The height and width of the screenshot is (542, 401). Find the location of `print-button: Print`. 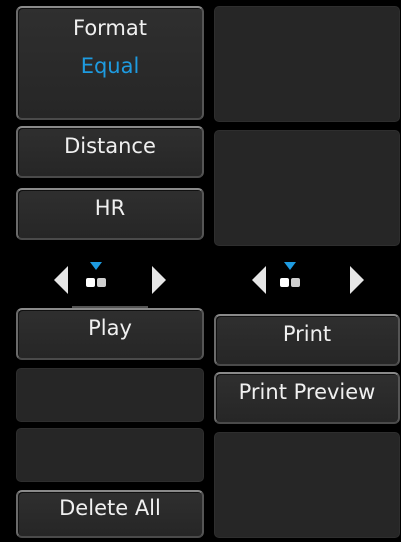

print-button: Print is located at coordinates (307, 340).